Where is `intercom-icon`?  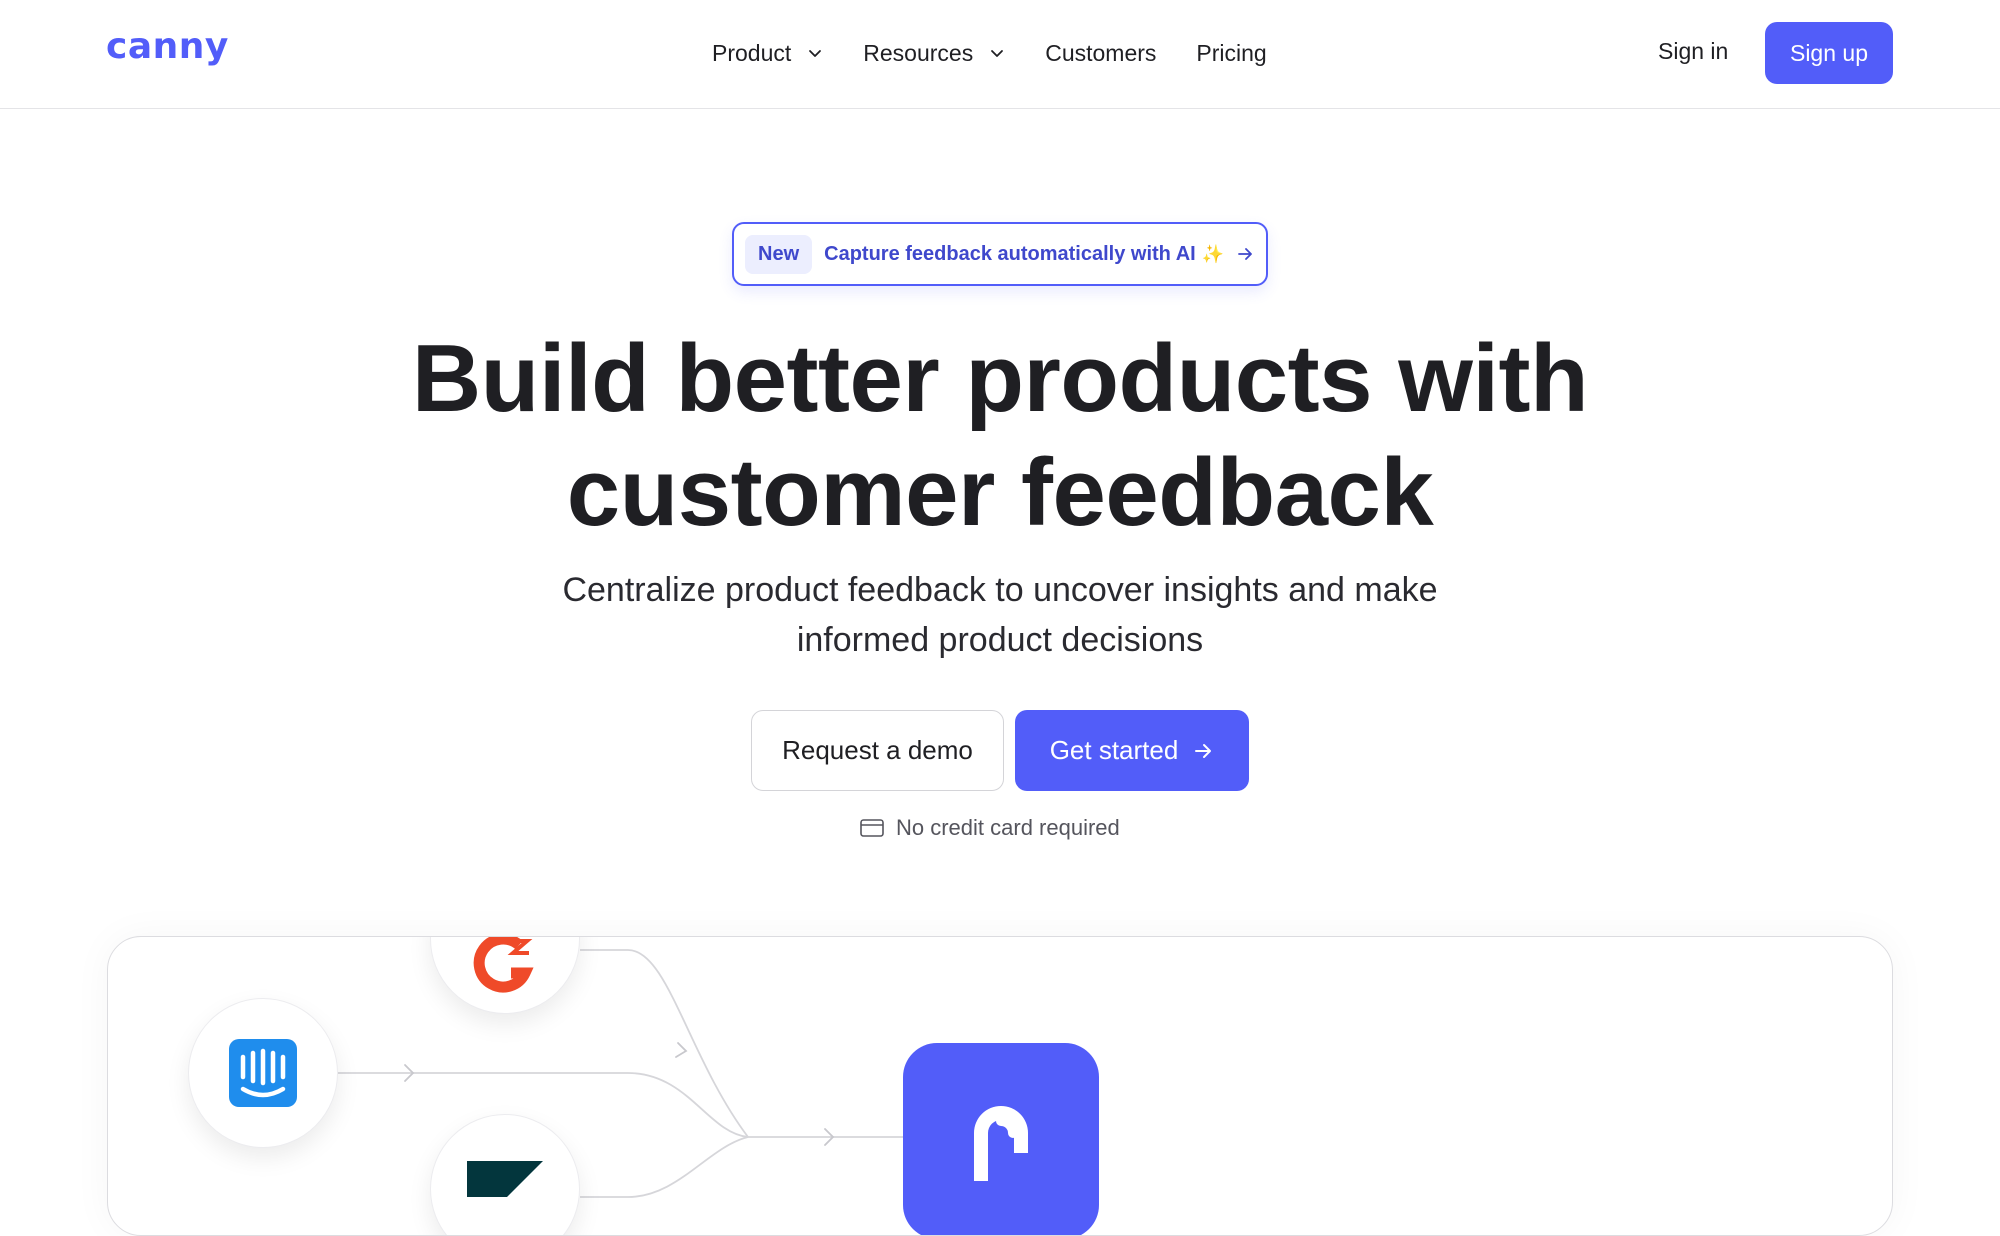 intercom-icon is located at coordinates (263, 1073).